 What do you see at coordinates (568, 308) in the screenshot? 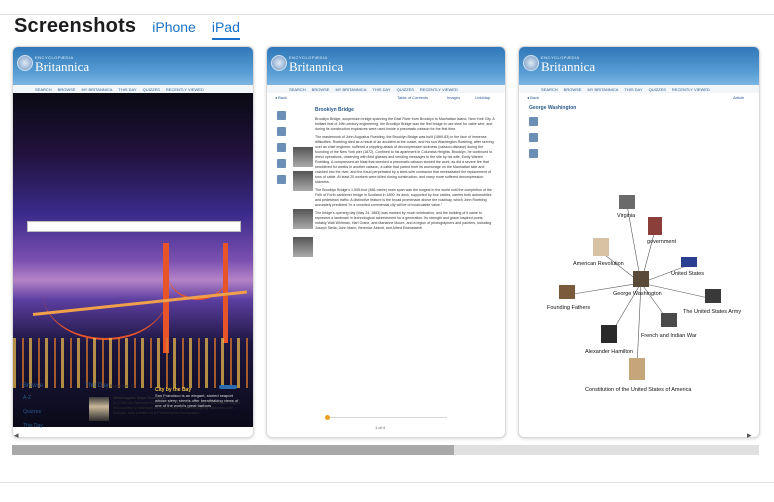
I see `node-label-founding-fathers: Founding Fathers` at bounding box center [568, 308].